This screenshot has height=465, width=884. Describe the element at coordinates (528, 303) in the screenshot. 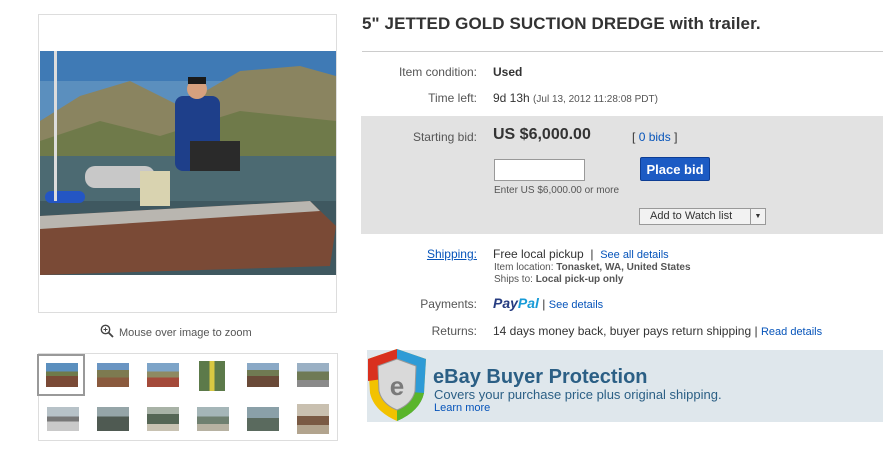

I see `paypal-pal: Pal` at that location.